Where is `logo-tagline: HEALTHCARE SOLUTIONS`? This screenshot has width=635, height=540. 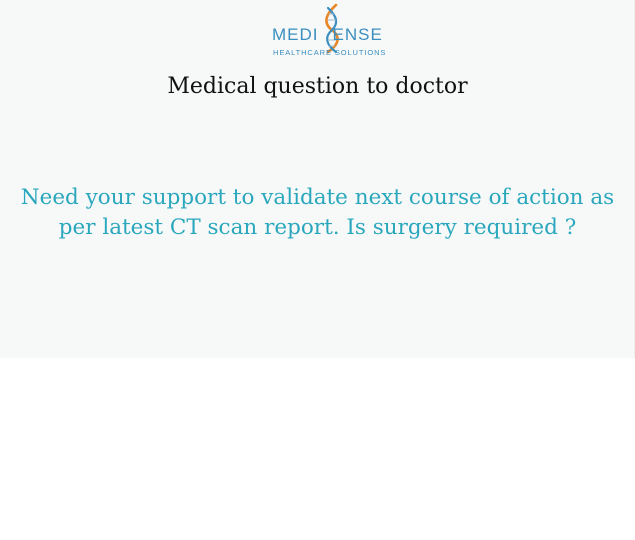 logo-tagline: HEALTHCARE SOLUTIONS is located at coordinates (330, 52).